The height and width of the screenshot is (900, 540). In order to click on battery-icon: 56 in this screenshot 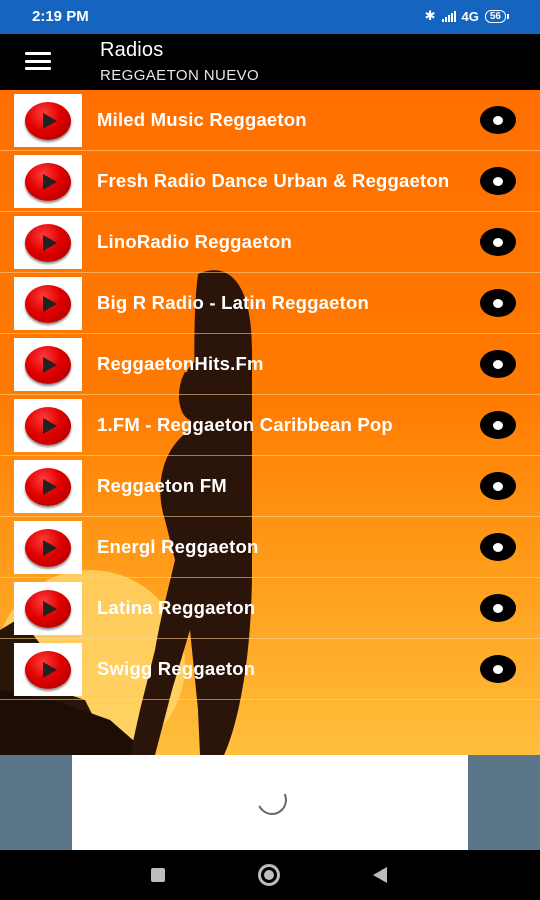, I will do `click(497, 16)`.